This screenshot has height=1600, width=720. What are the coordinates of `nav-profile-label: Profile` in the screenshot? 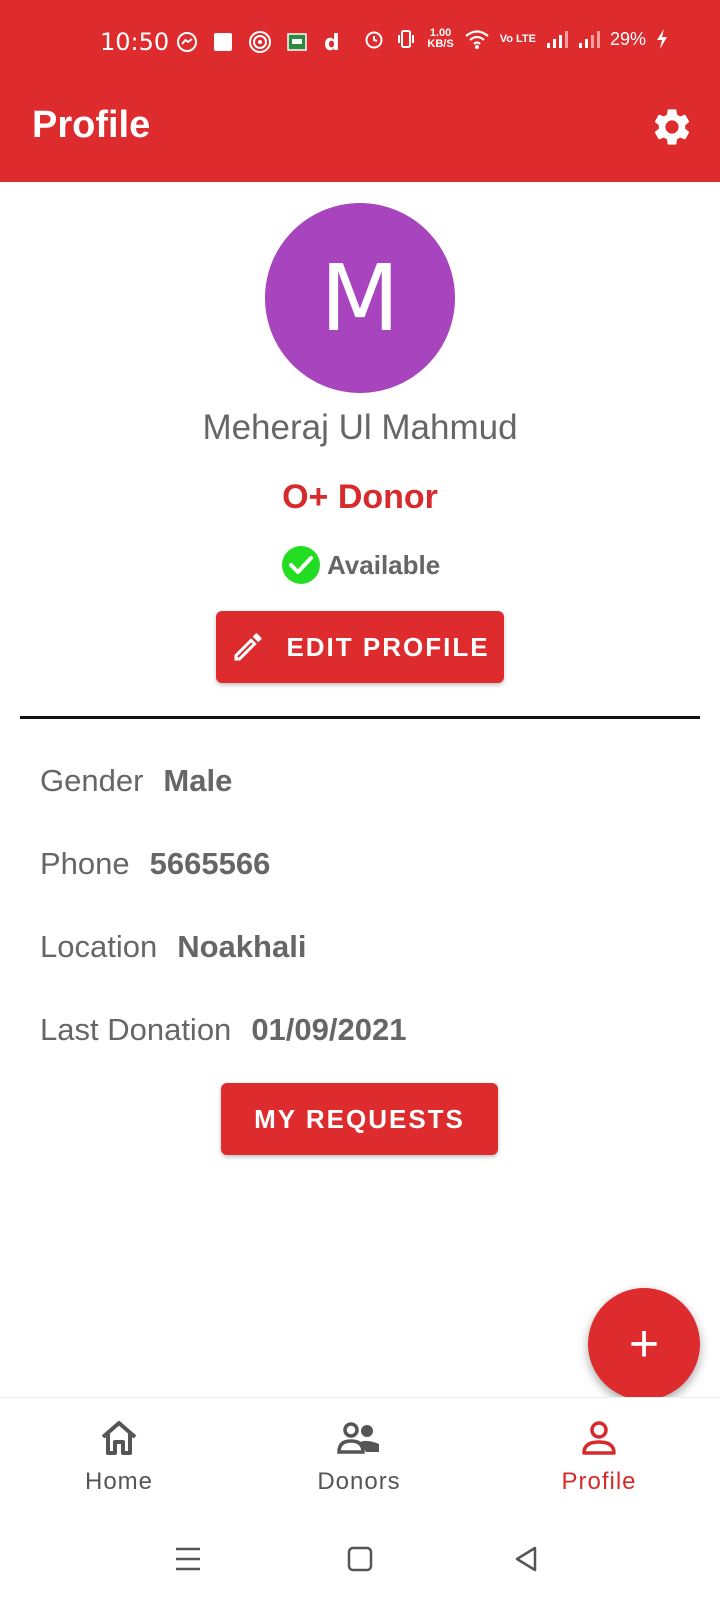 It's located at (599, 1481).